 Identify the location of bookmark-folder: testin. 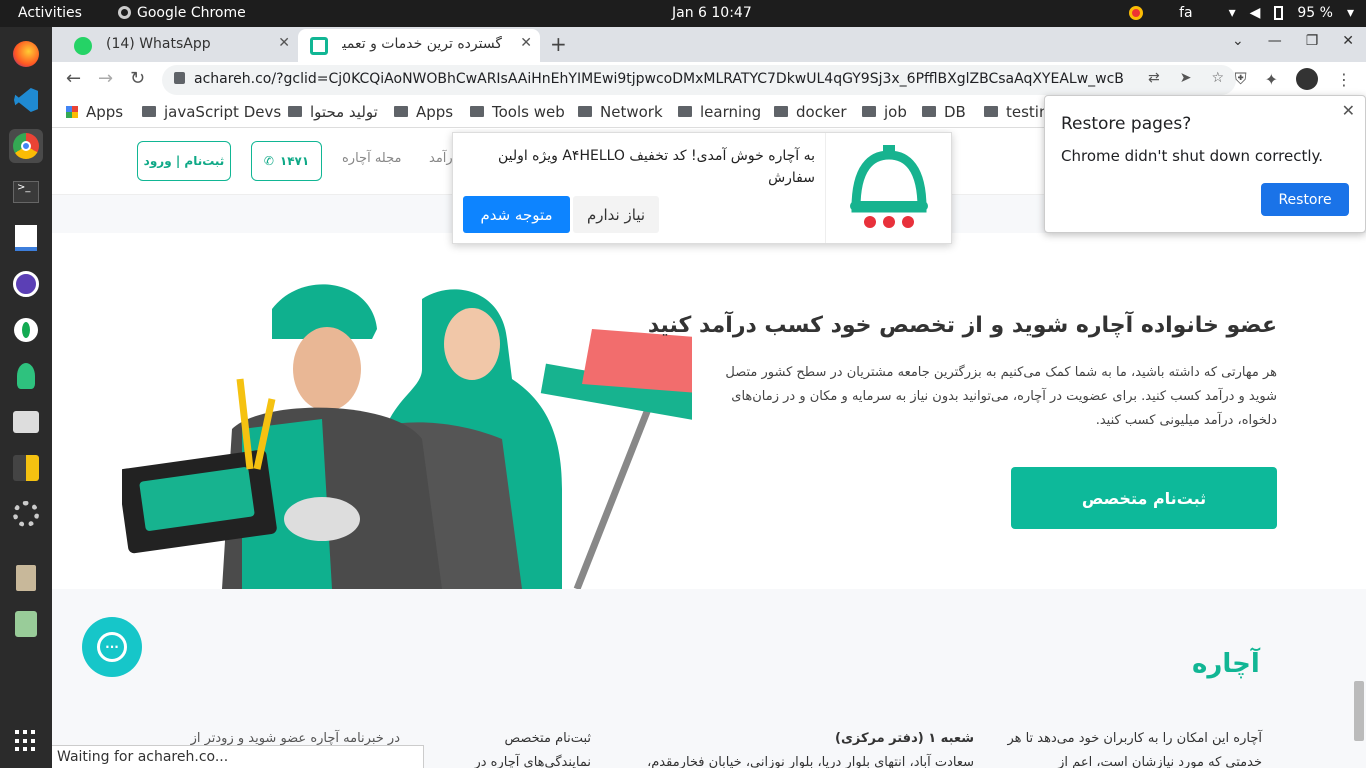
(1016, 112).